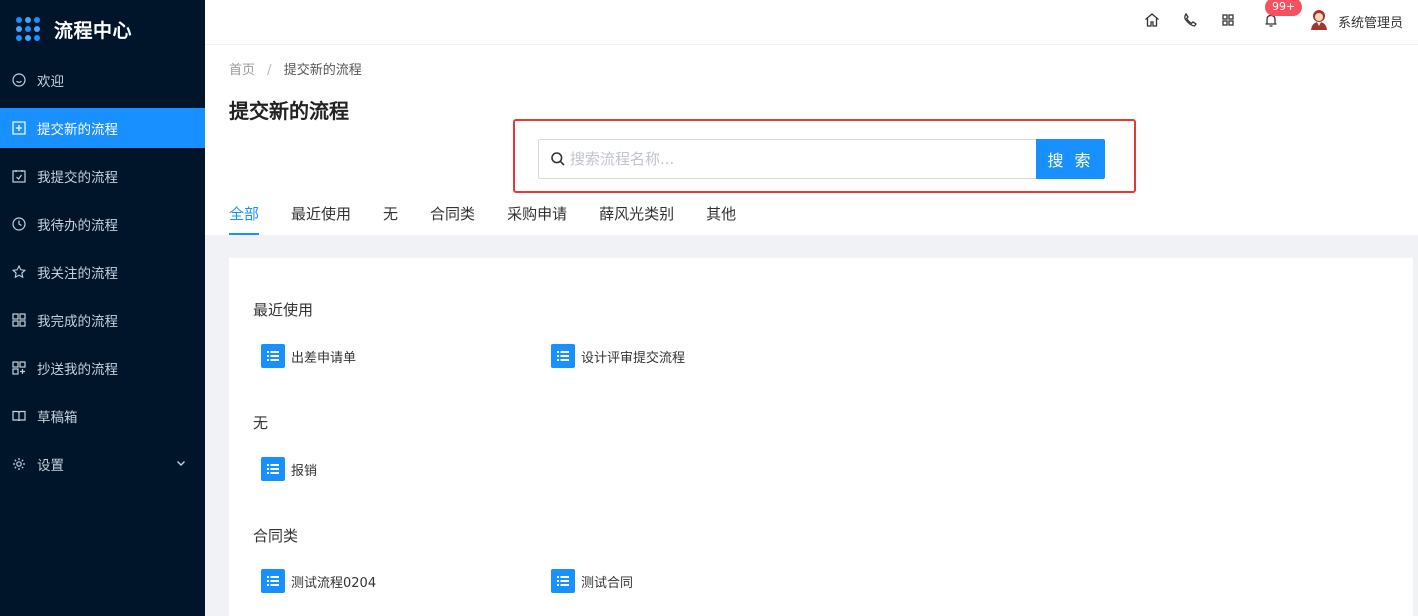 The image size is (1418, 616). I want to click on app-grid-logo-icon, so click(28, 29).